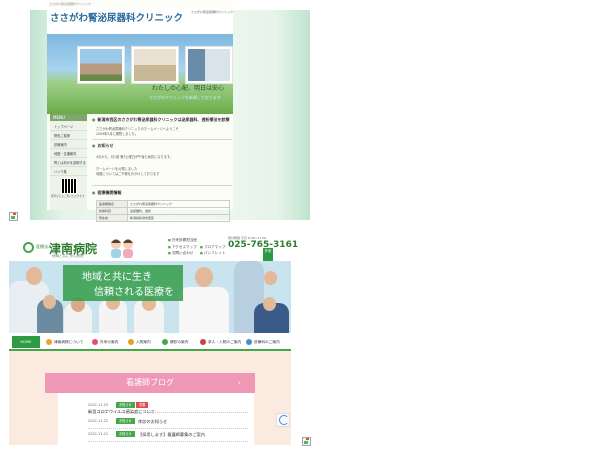 Image resolution: width=600 pixels, height=450 pixels. I want to click on news-row: 2022.11.22 お知らせ 休診のお知らせ, so click(168, 423).